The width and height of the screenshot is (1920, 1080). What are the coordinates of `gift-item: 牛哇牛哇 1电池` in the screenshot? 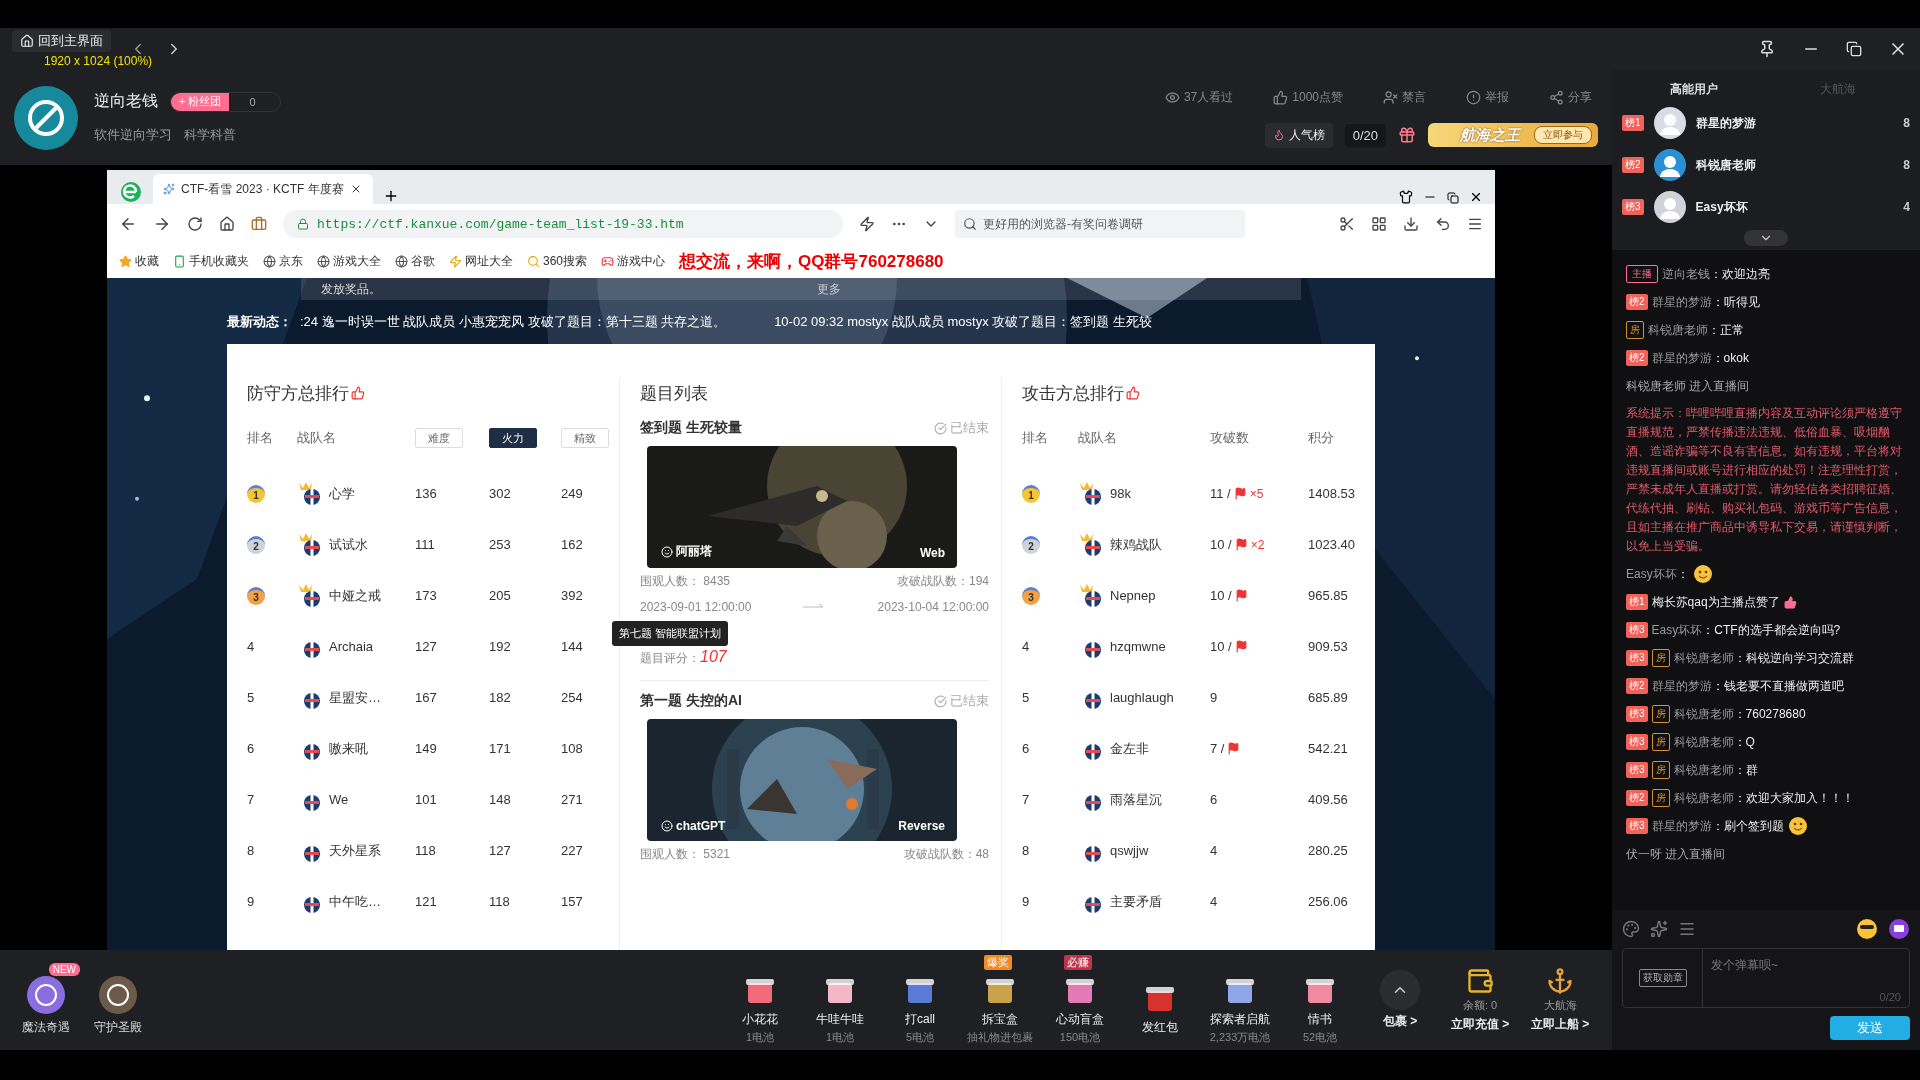 It's located at (840, 1000).